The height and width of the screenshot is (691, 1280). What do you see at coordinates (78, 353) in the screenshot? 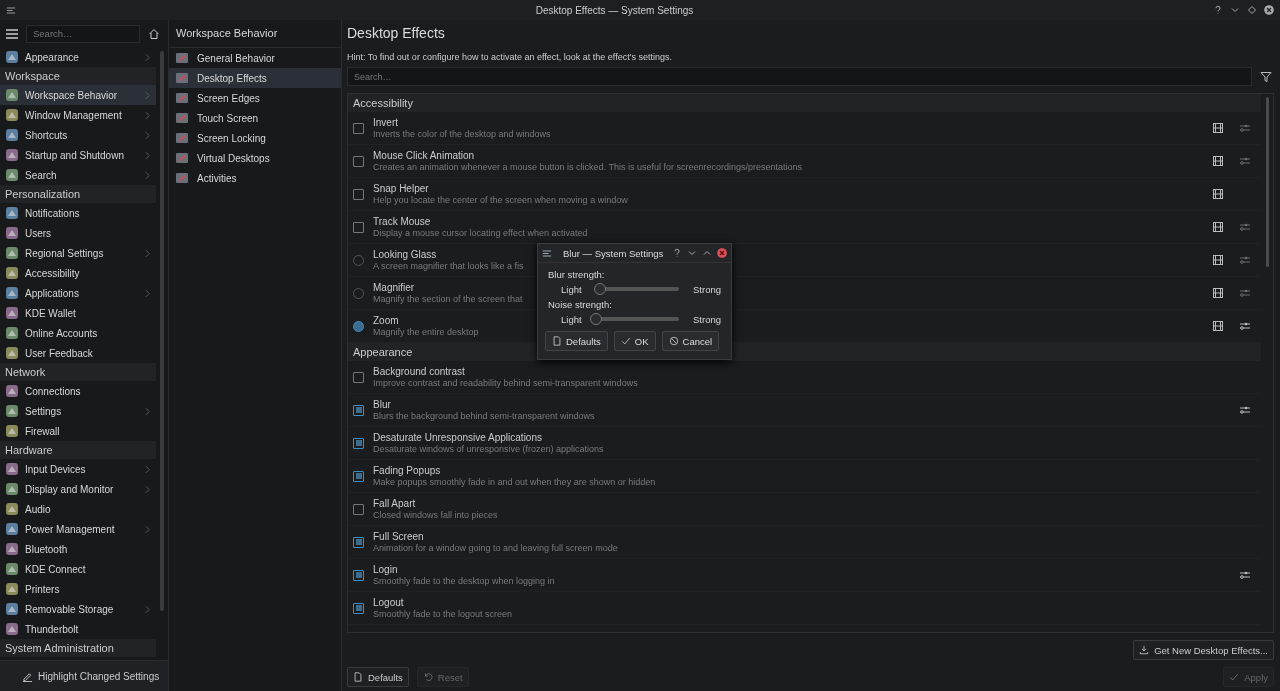
I see `sidebar-item: User Feedback` at bounding box center [78, 353].